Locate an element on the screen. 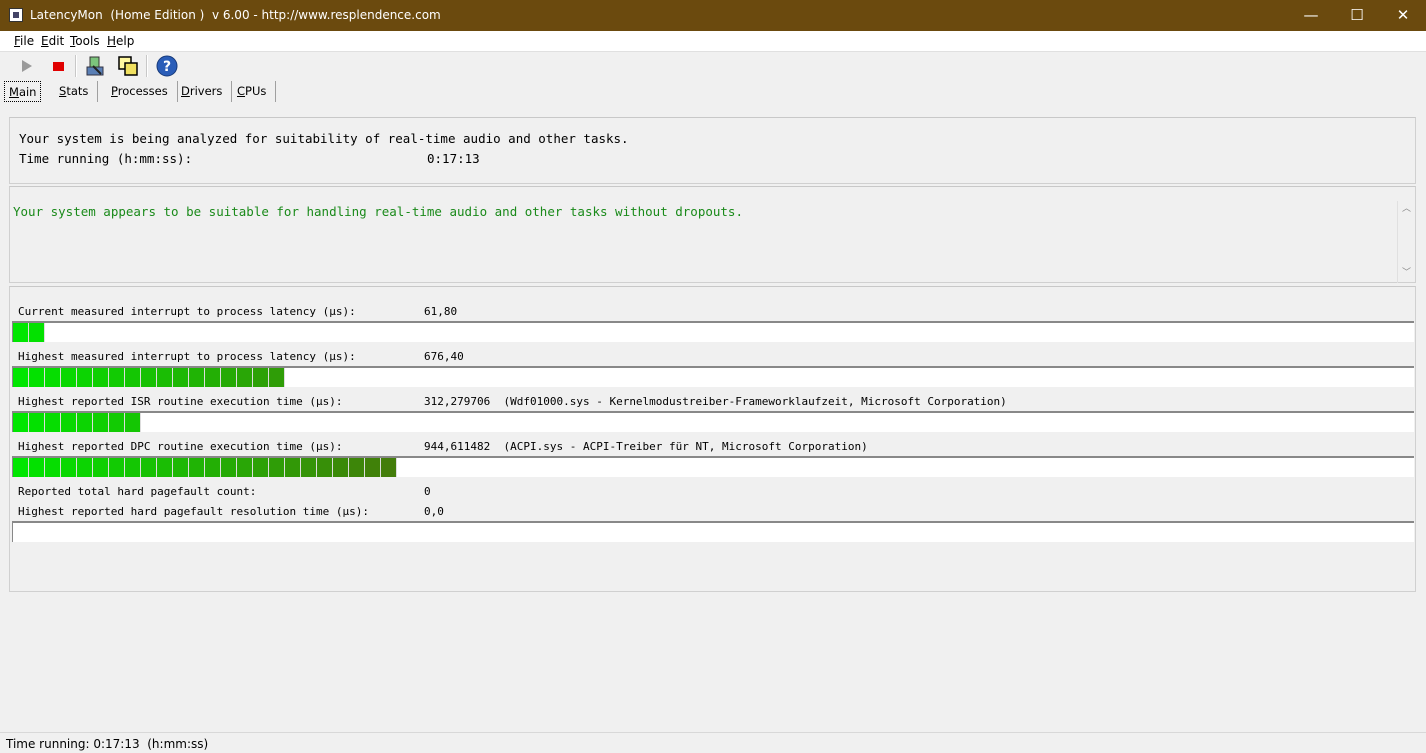  help-icon: ? is located at coordinates (167, 66).